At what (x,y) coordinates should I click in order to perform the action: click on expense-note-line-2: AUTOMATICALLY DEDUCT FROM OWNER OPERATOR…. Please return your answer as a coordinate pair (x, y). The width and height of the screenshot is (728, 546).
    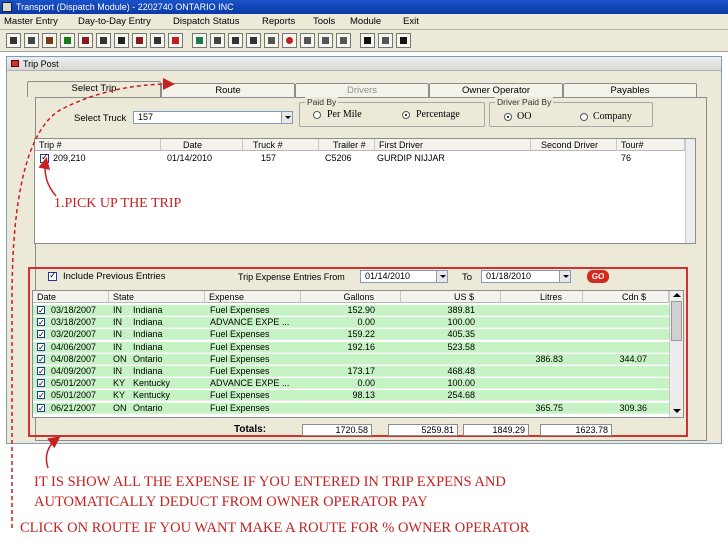
    Looking at the image, I should click on (231, 502).